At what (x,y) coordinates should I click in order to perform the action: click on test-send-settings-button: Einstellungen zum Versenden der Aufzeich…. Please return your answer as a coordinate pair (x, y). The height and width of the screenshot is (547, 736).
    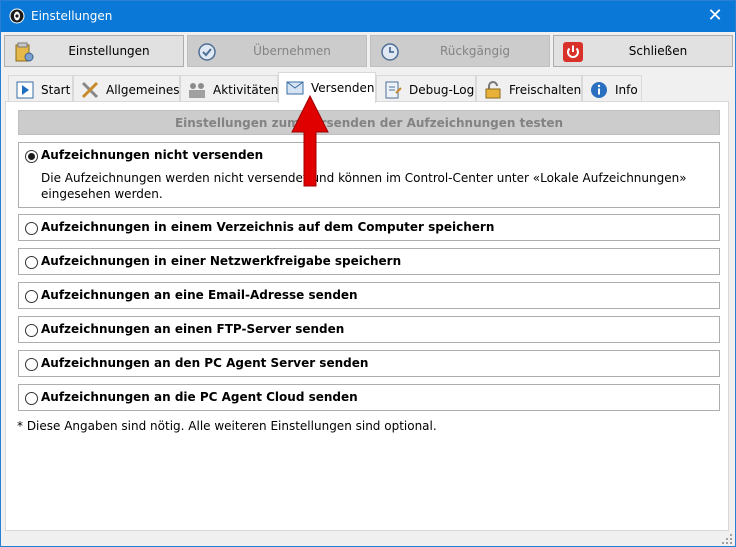
    Looking at the image, I should click on (369, 122).